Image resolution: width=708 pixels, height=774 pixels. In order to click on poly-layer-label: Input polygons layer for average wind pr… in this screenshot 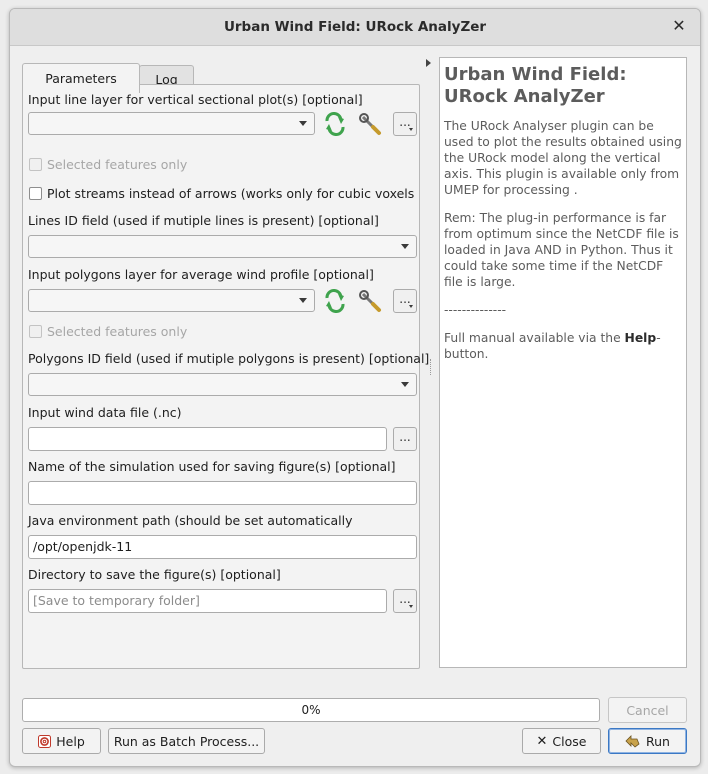, I will do `click(201, 274)`.